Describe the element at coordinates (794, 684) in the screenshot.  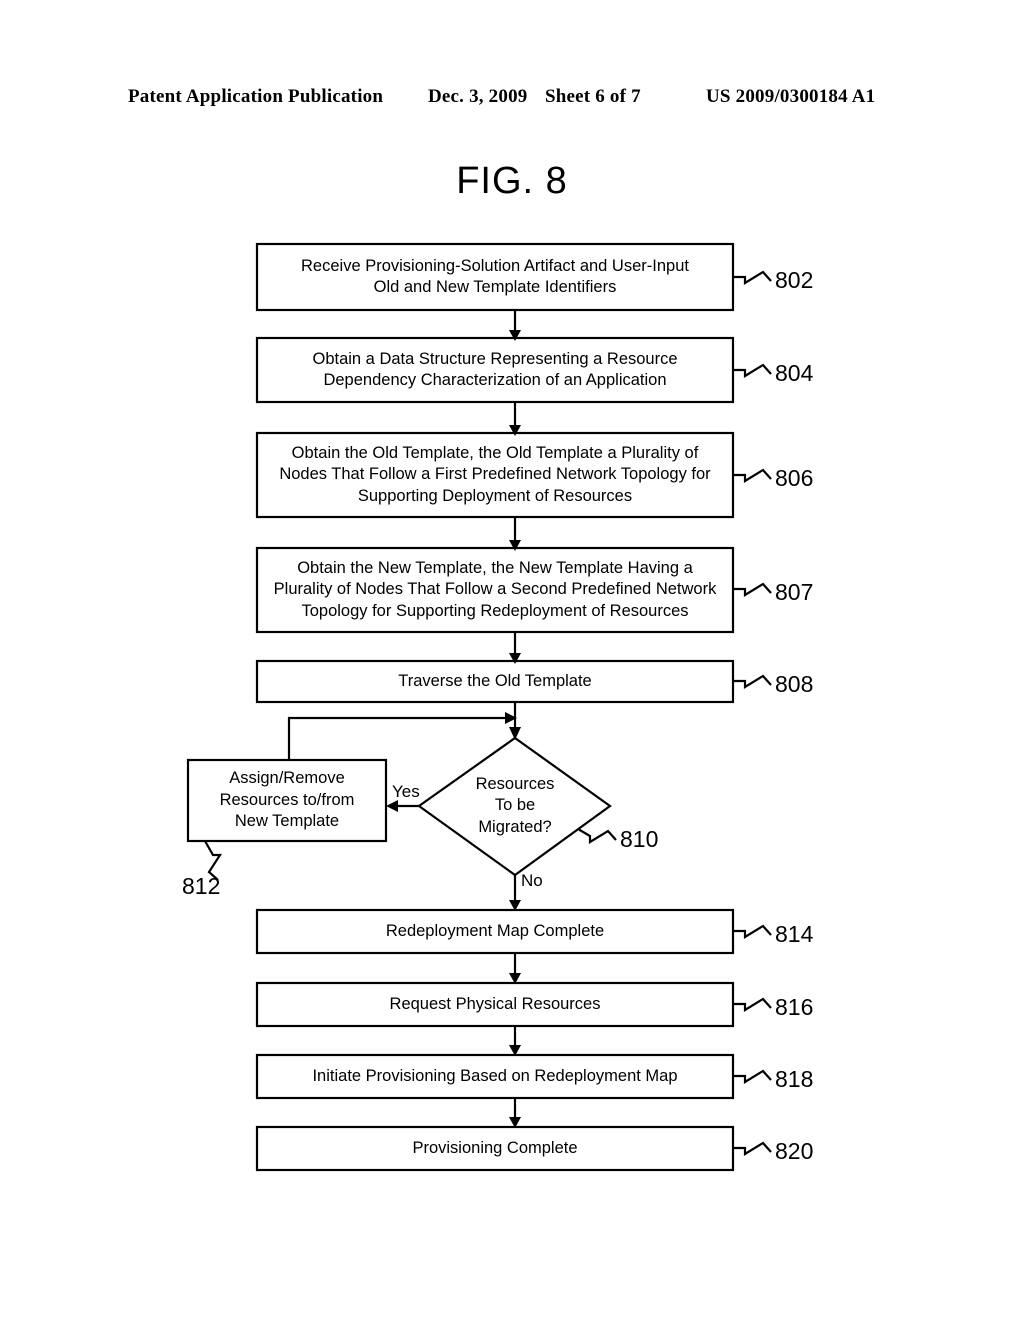
I see `ref-num-808: 808` at that location.